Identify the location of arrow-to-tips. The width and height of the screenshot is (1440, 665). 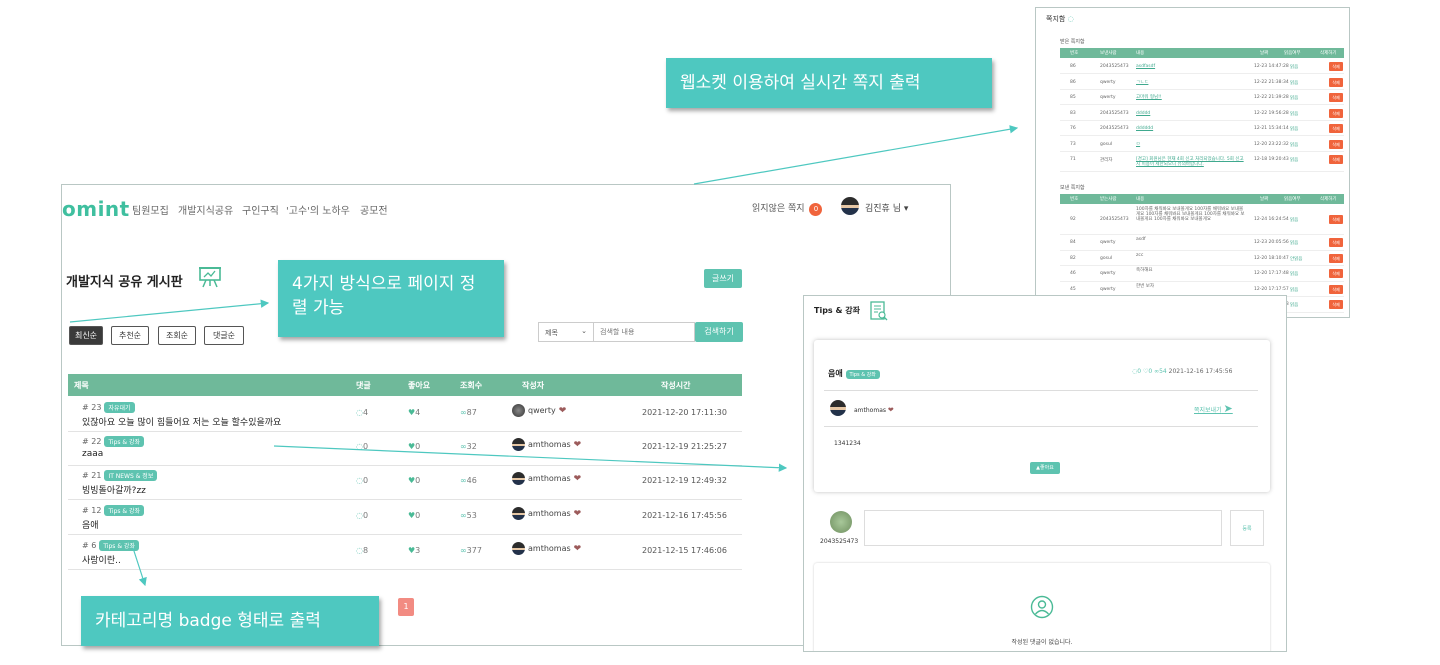
(530, 458).